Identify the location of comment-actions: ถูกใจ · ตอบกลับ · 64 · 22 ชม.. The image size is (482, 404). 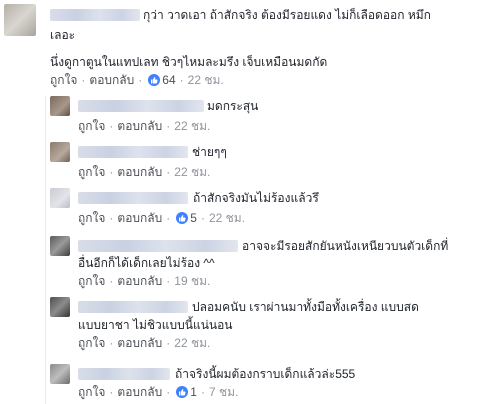
(137, 80).